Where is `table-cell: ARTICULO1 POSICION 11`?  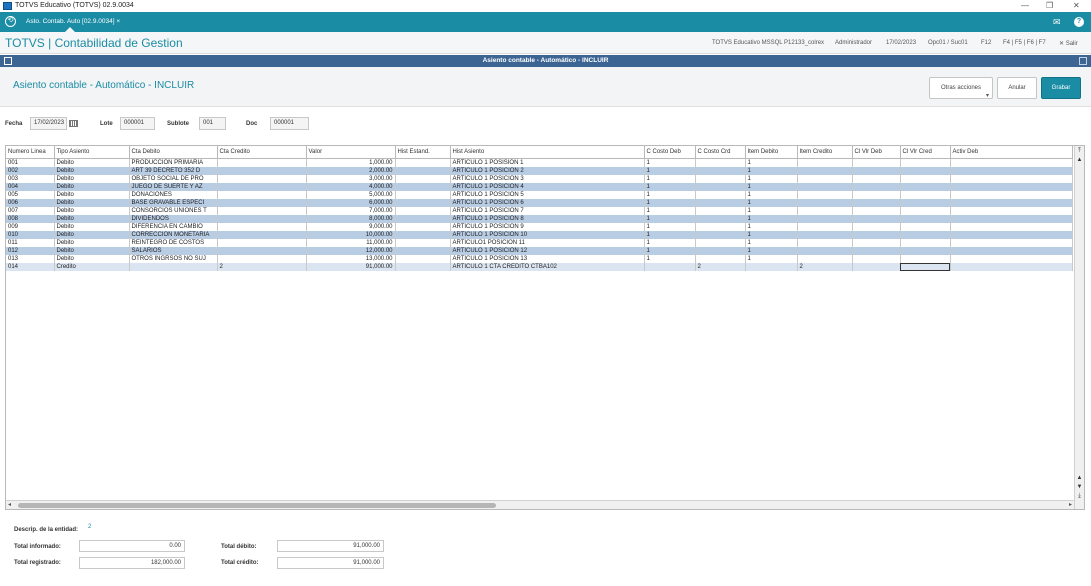
table-cell: ARTICULO1 POSICION 11 is located at coordinates (547, 242).